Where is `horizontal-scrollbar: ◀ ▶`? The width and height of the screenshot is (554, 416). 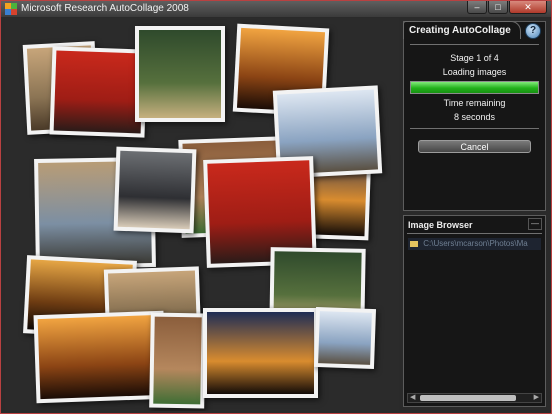 horizontal-scrollbar: ◀ ▶ is located at coordinates (474, 398).